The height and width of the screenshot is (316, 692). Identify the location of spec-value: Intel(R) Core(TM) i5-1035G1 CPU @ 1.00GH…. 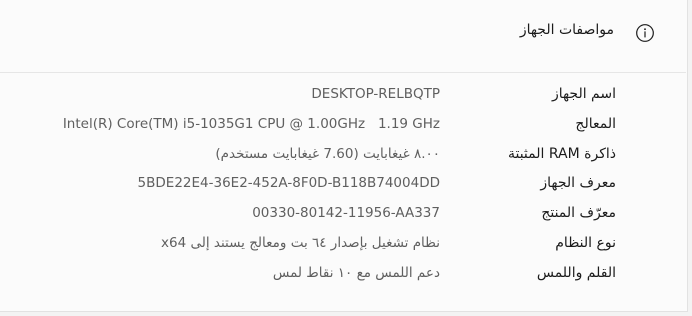
(251, 123).